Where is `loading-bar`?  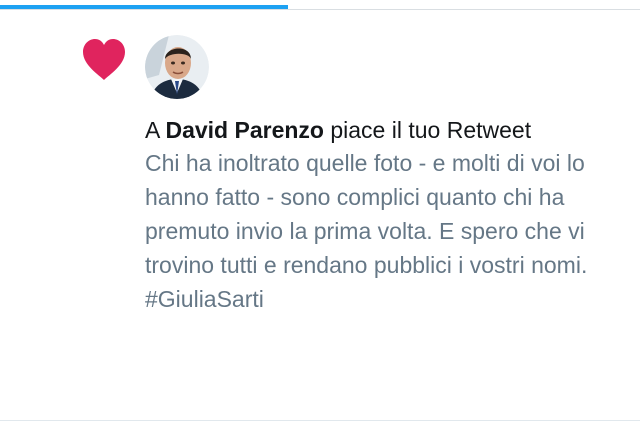
loading-bar is located at coordinates (320, 5).